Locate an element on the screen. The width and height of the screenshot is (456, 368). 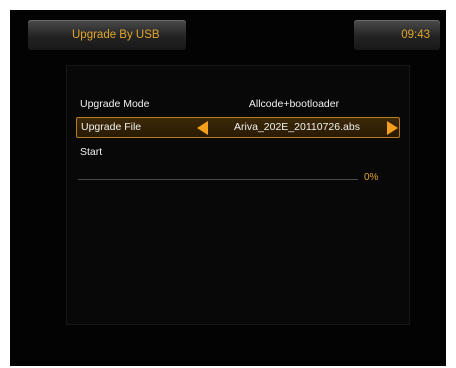
upgrade-mode-label: Upgrade Mode is located at coordinates (115, 104).